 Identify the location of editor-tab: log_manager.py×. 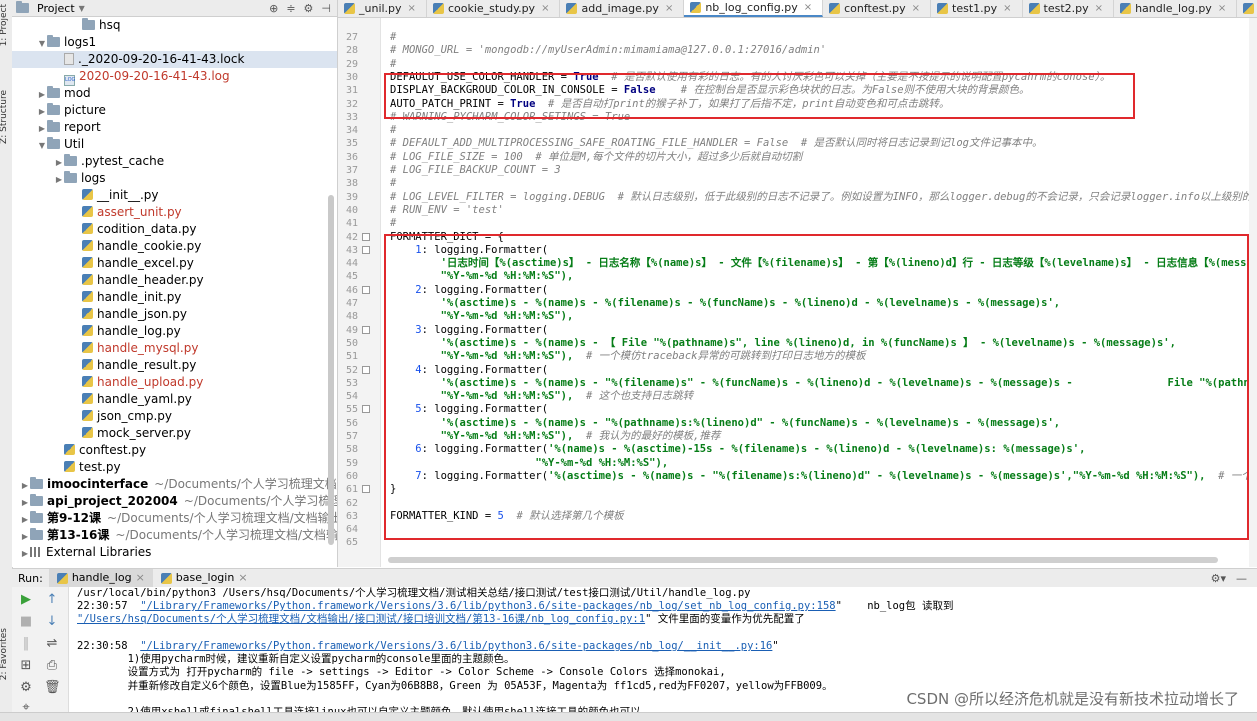
(1247, 8).